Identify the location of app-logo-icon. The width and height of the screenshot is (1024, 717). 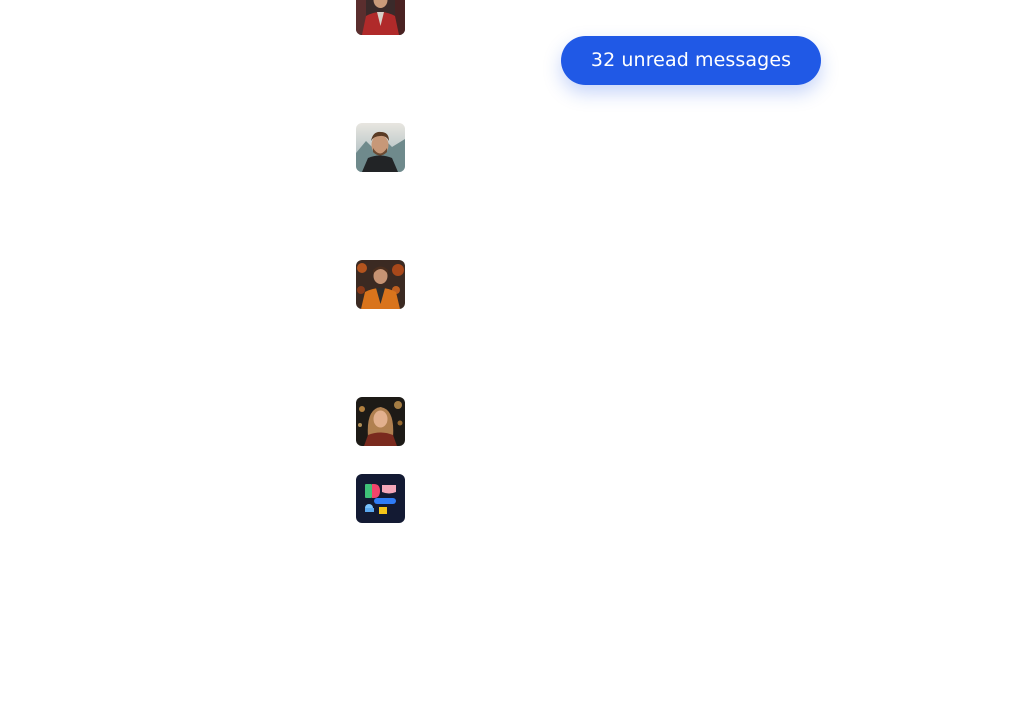
(380, 498).